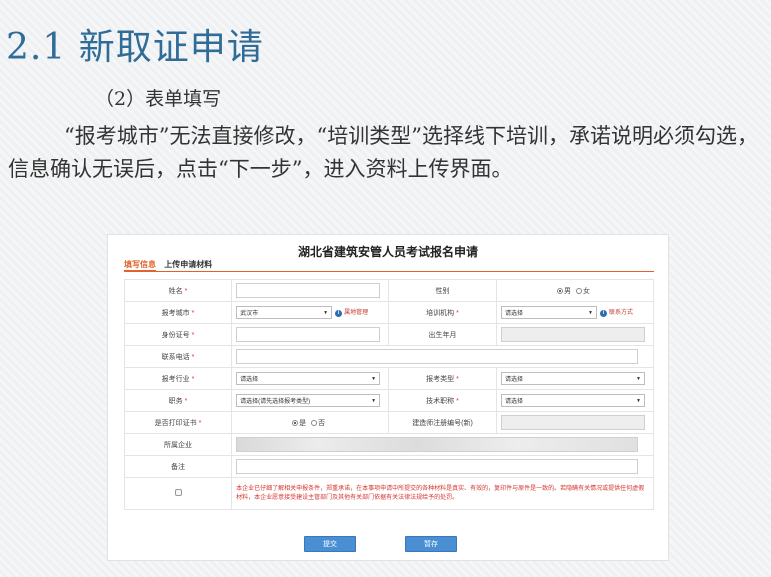  I want to click on city-link-label: 属地管理, so click(356, 313).